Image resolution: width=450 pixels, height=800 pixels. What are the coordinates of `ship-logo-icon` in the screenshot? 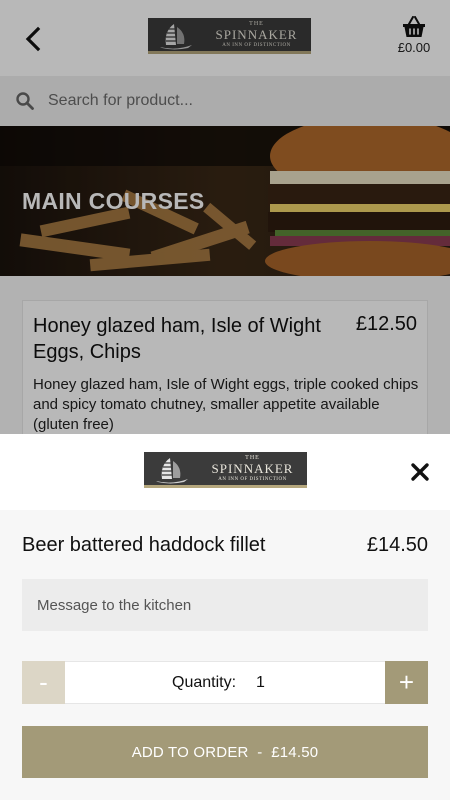 It's located at (172, 471).